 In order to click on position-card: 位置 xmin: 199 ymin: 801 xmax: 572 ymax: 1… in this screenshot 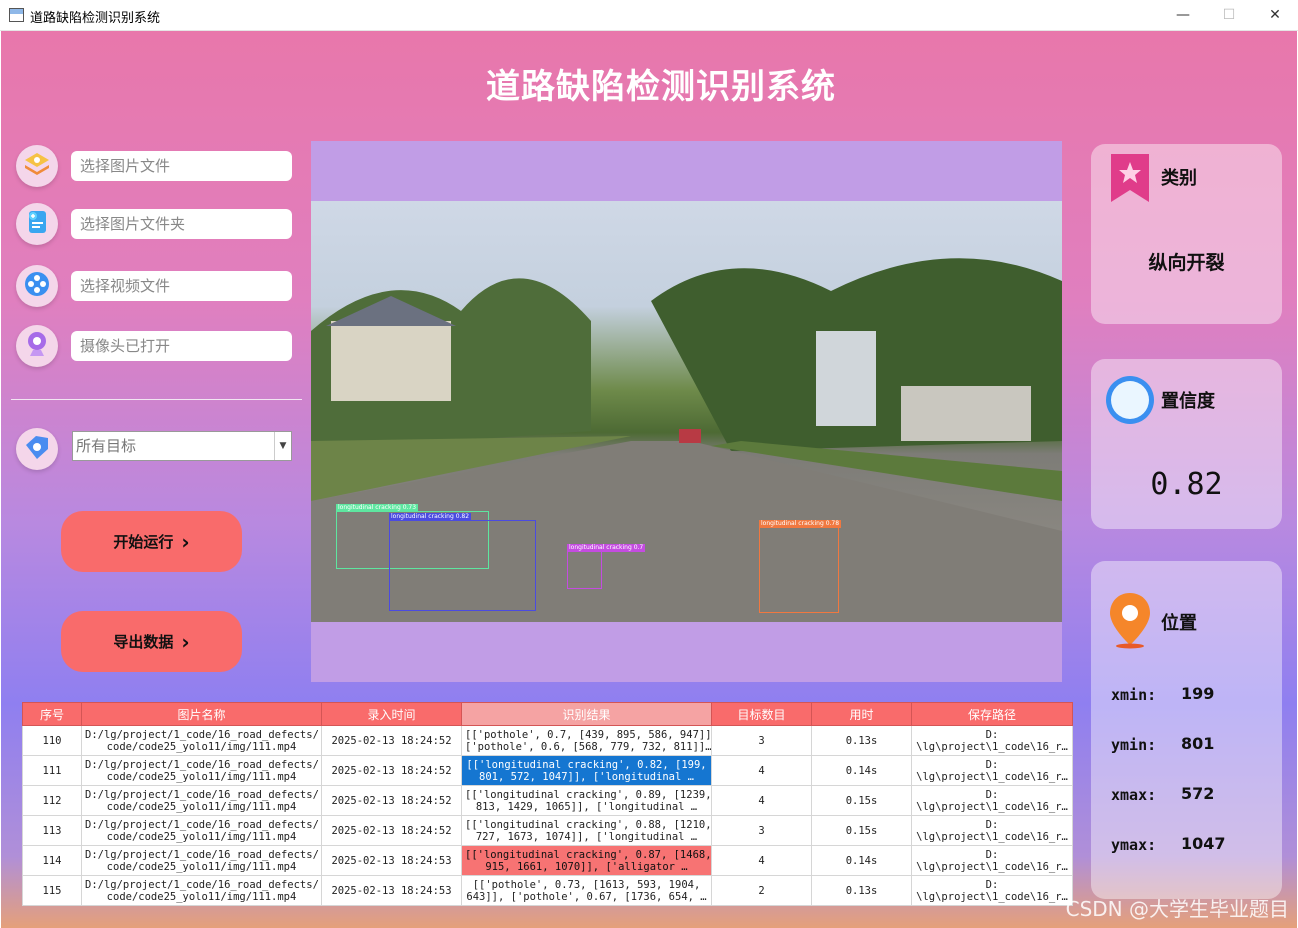, I will do `click(1186, 730)`.